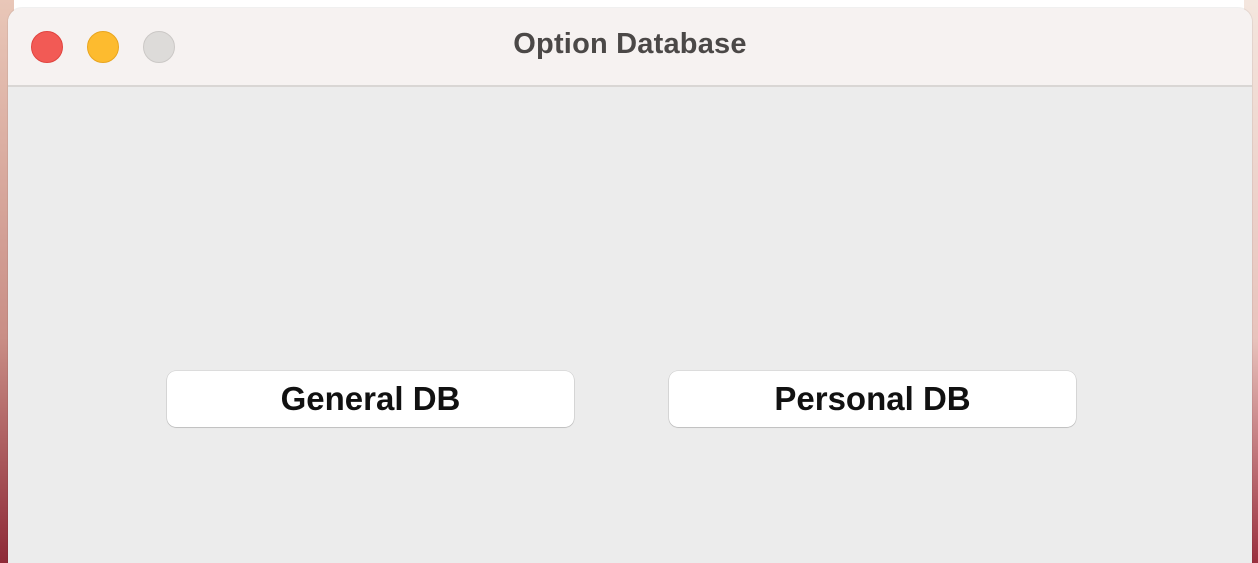  Describe the element at coordinates (630, 44) in the screenshot. I see `window-title: Option Database` at that location.